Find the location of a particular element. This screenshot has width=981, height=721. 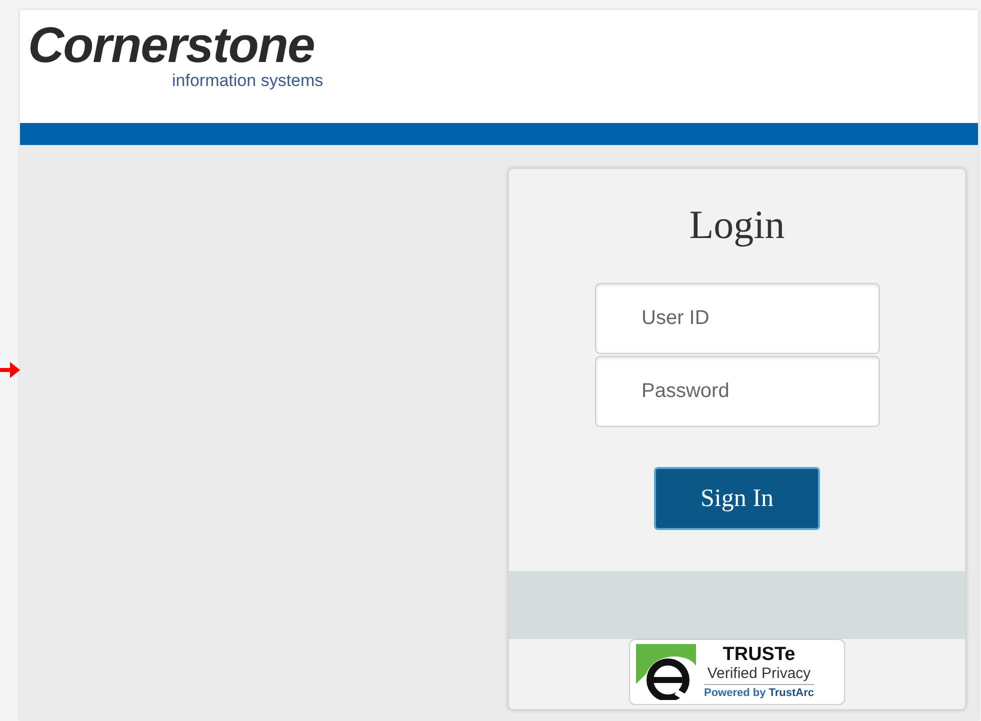

powered-by-text: Powered by is located at coordinates (735, 693).